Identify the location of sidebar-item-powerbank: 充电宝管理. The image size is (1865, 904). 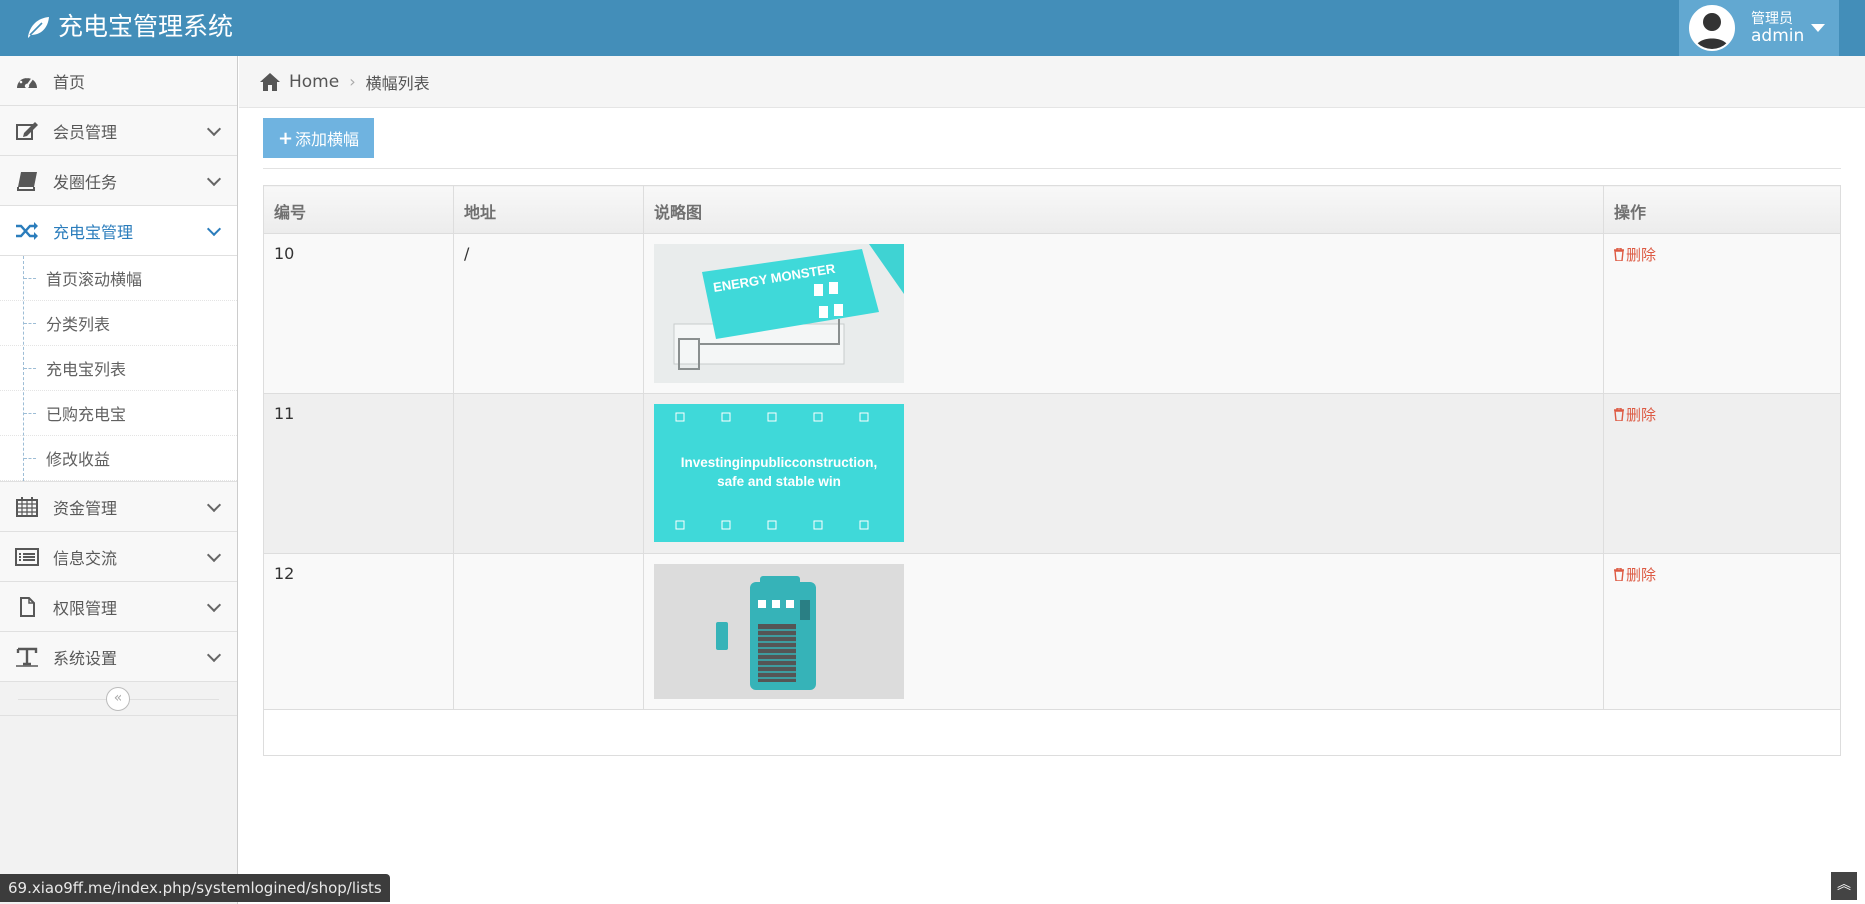
(118, 231).